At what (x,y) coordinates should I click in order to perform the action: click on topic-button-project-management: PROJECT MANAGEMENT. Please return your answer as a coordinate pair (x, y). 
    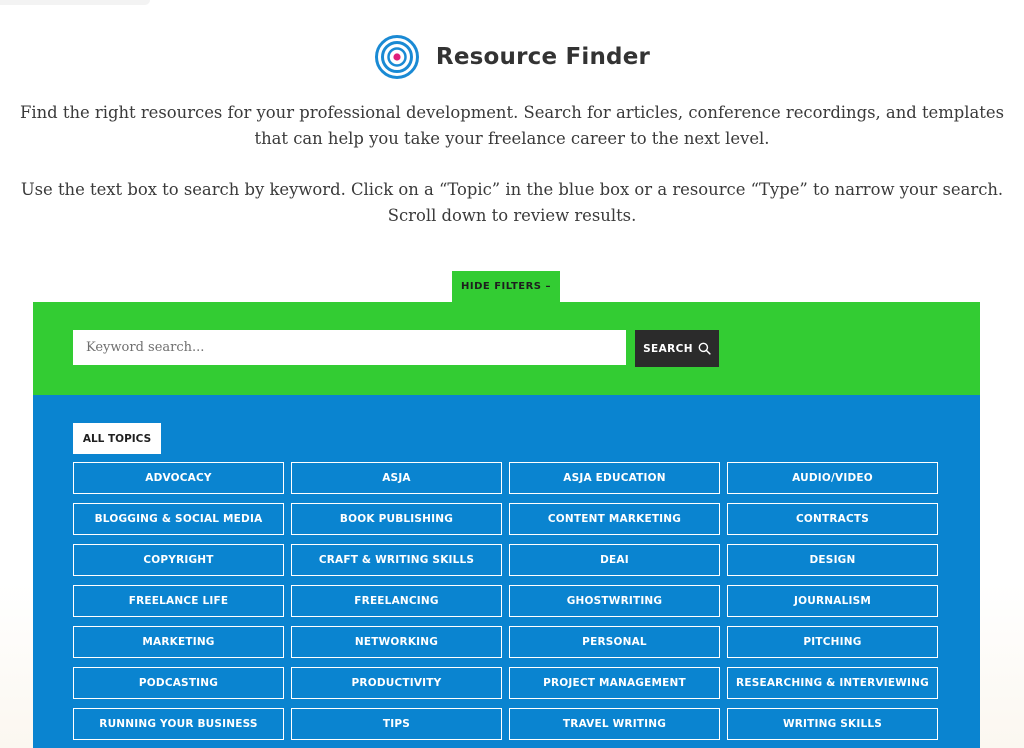
    Looking at the image, I should click on (614, 683).